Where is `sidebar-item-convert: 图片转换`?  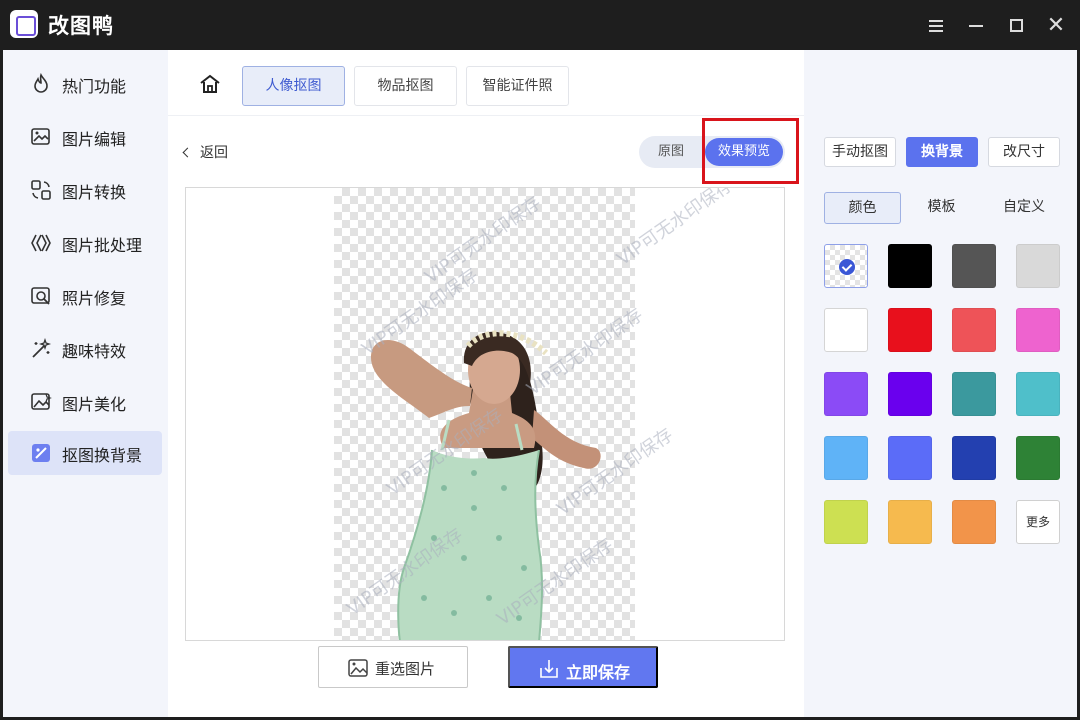
sidebar-item-convert: 图片转换 is located at coordinates (85, 190).